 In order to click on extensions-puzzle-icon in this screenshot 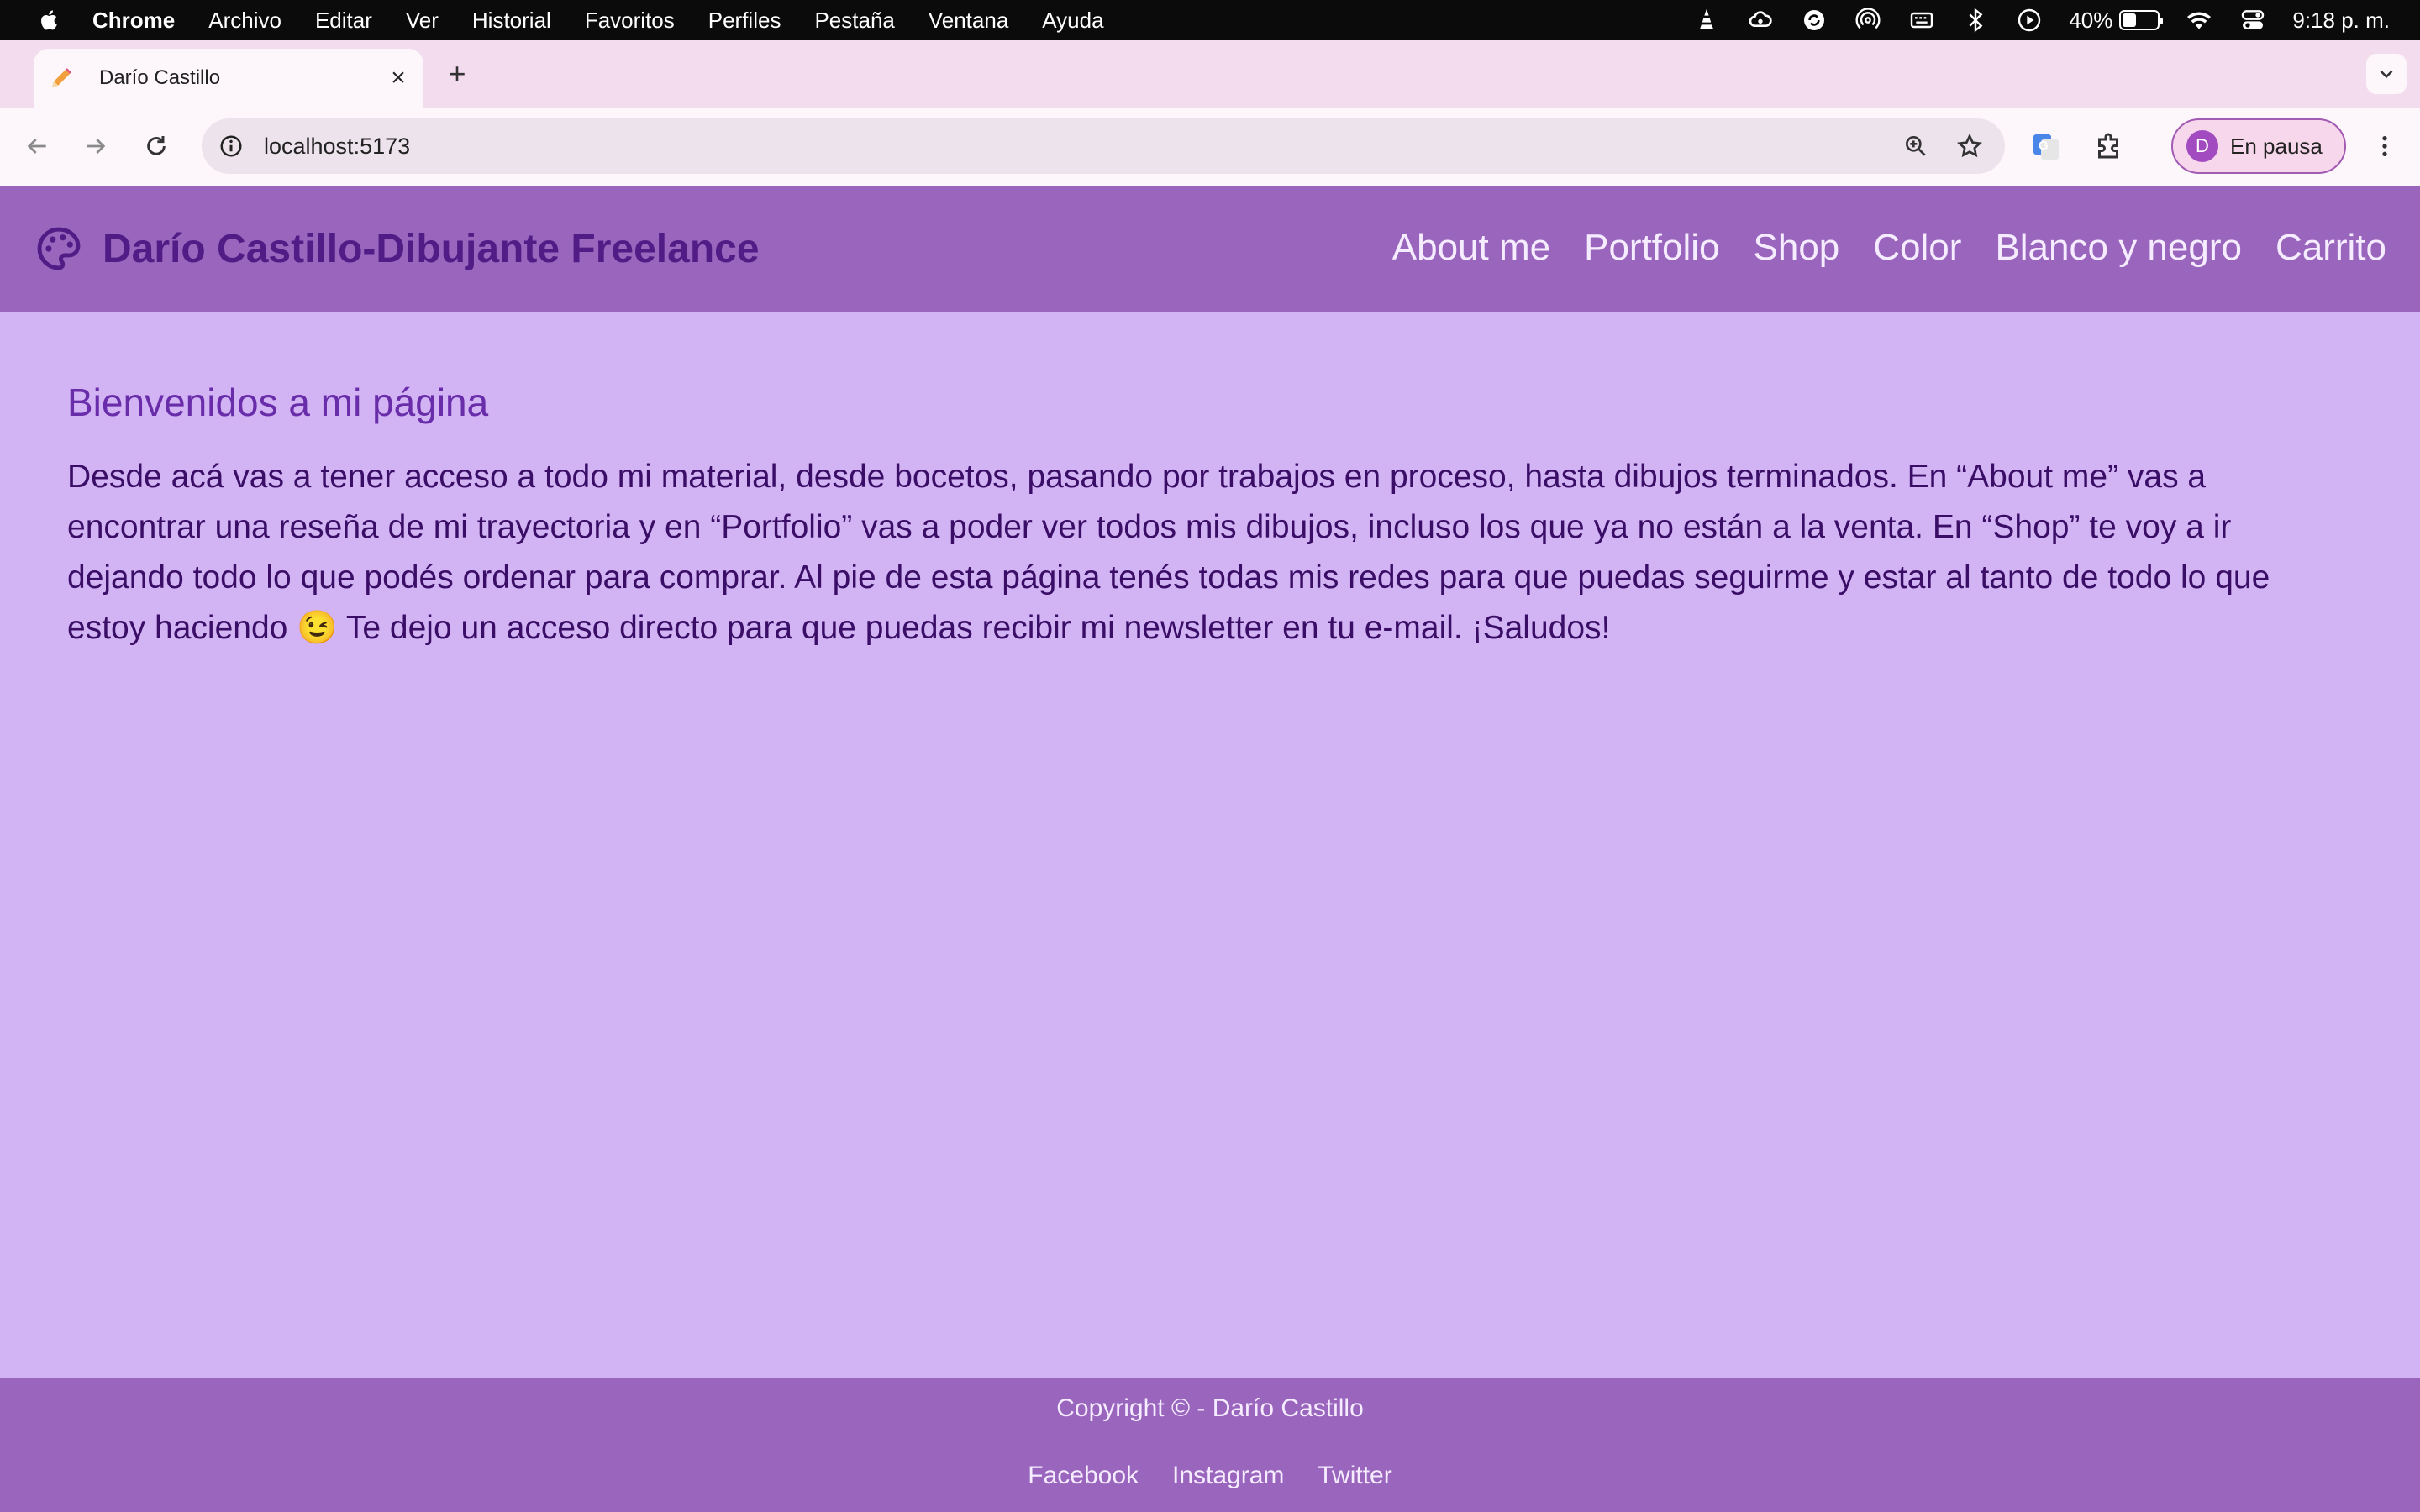, I will do `click(2108, 147)`.